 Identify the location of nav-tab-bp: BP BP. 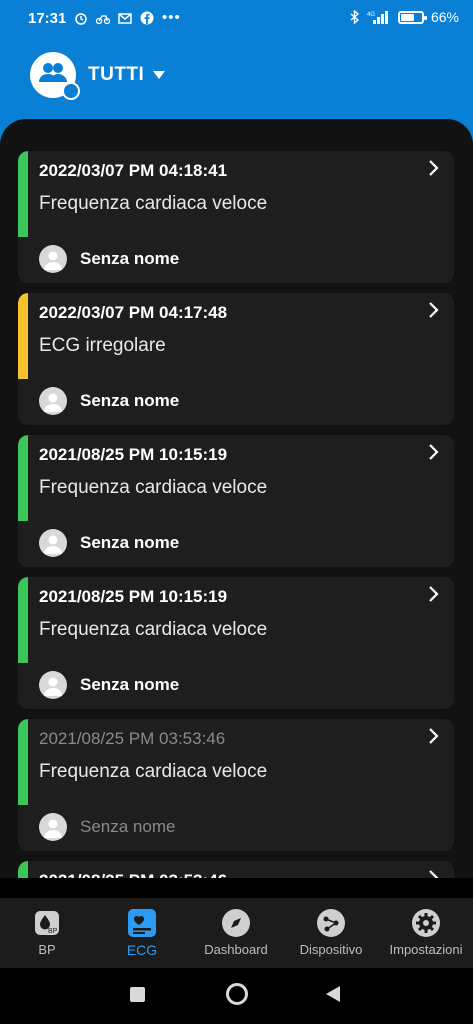
(47, 933).